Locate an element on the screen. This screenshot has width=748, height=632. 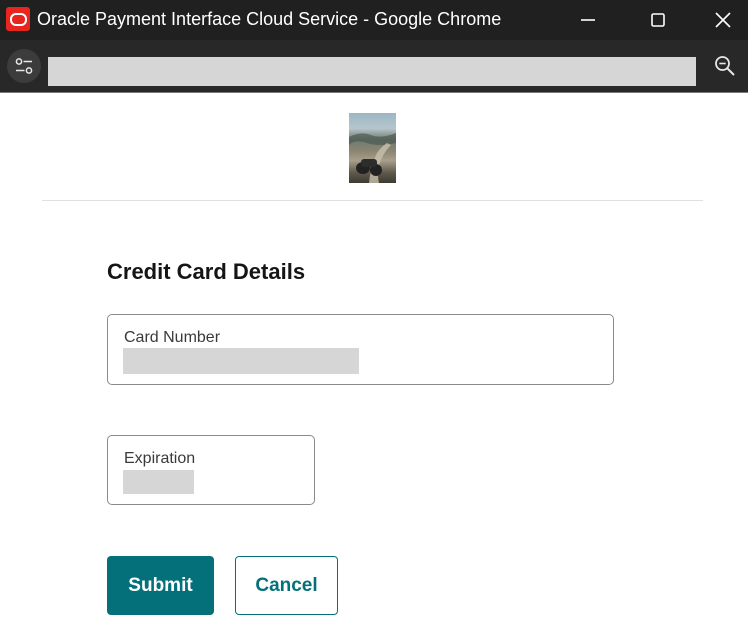
merchant-logo-image is located at coordinates (372, 148).